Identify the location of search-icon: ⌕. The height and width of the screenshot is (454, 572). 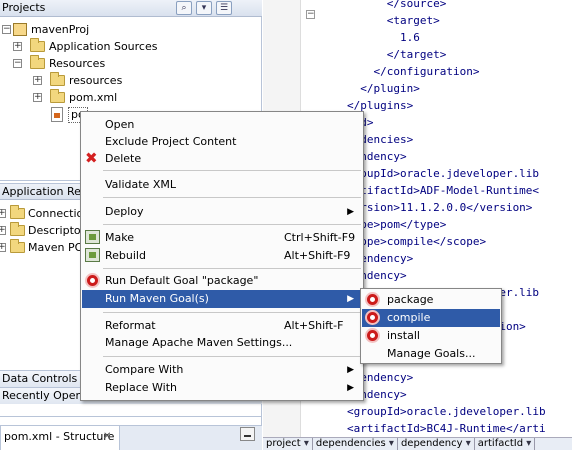
(184, 8).